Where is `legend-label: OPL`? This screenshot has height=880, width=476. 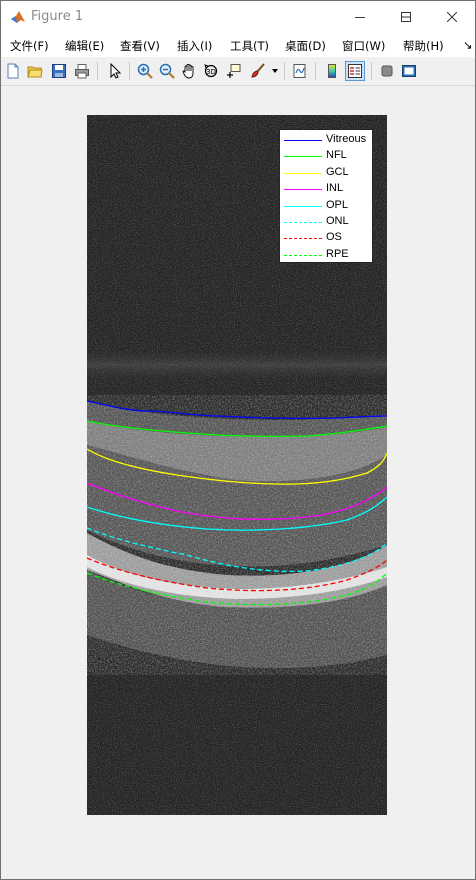 legend-label: OPL is located at coordinates (337, 204).